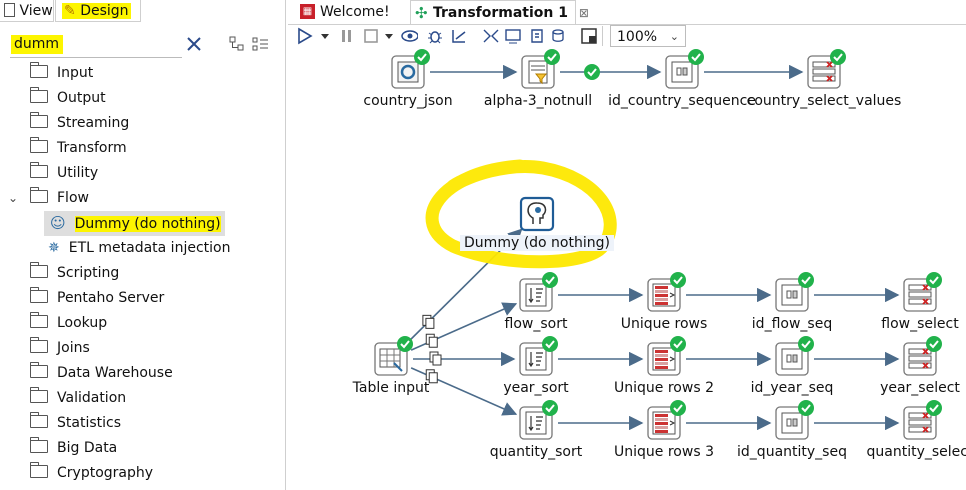  Describe the element at coordinates (664, 388) in the screenshot. I see `step-label: Unique rows 2` at that location.